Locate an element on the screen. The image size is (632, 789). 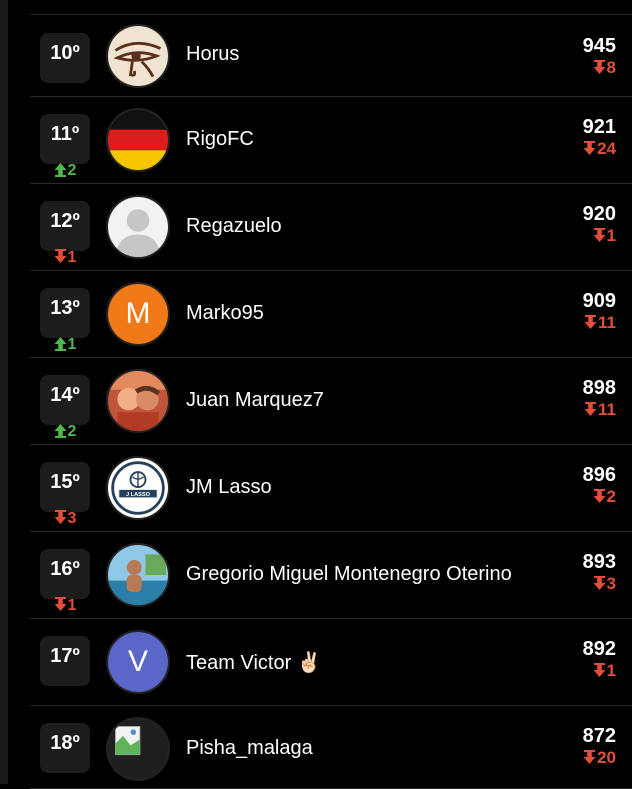
points-change-value: 3 is located at coordinates (611, 583).